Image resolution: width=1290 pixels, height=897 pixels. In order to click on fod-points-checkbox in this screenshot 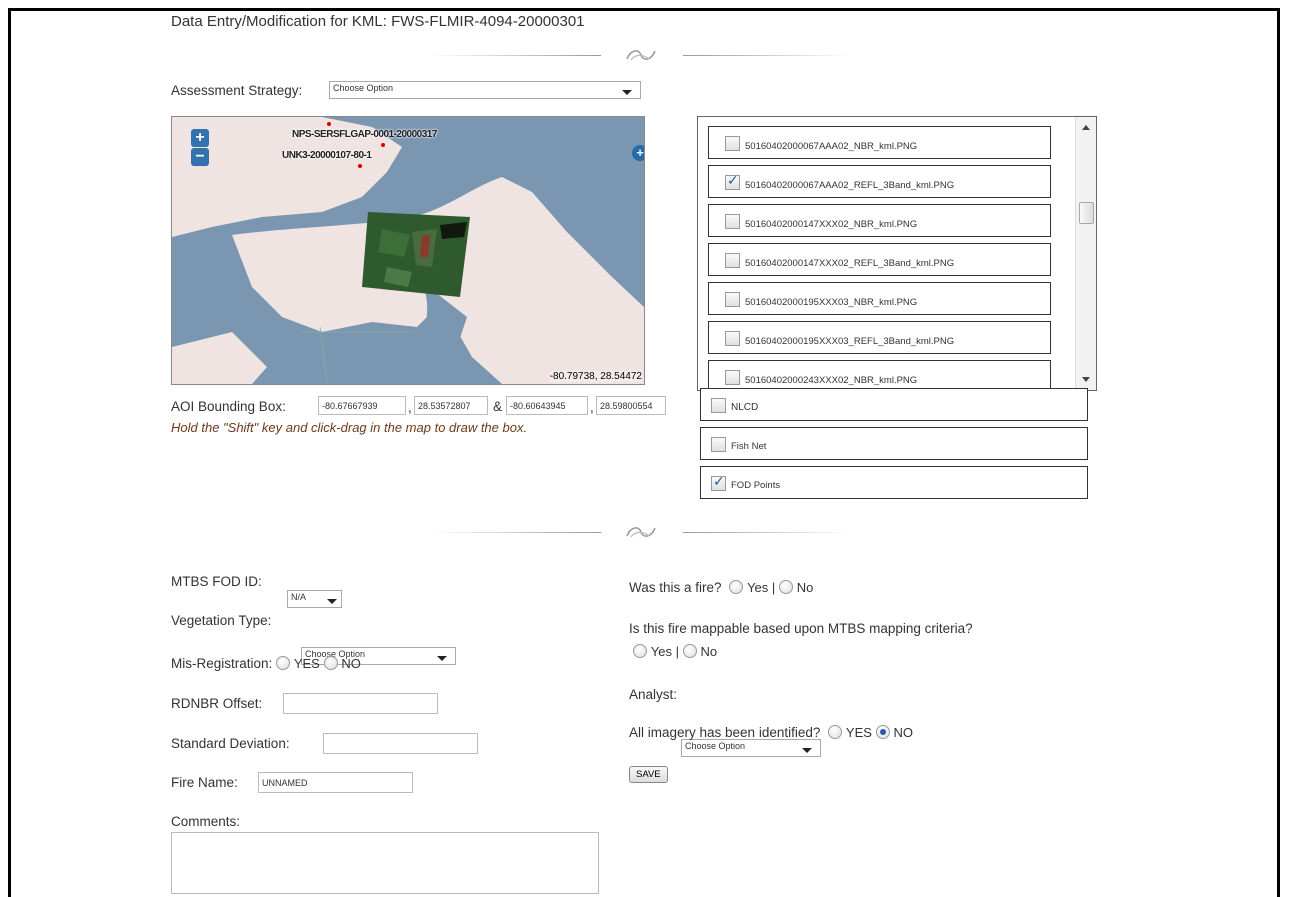, I will do `click(718, 482)`.